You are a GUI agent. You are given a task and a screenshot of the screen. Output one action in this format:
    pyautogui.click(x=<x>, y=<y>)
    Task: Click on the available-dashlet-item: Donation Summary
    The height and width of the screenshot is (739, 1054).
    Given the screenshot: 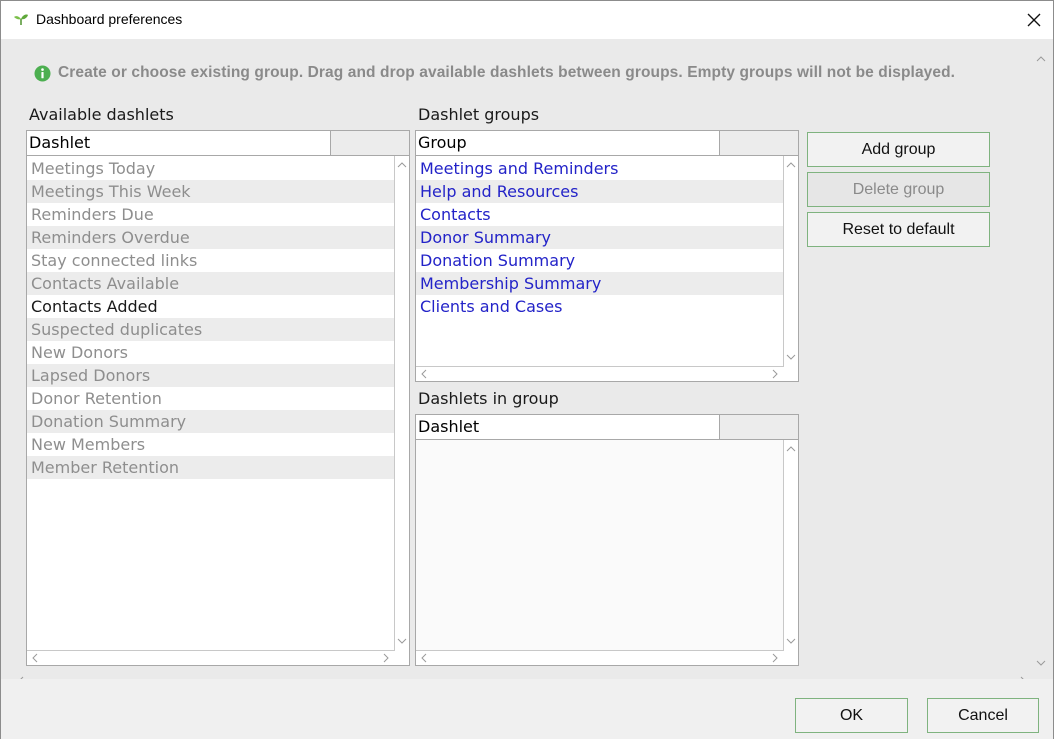 What is the action you would take?
    pyautogui.click(x=210, y=421)
    